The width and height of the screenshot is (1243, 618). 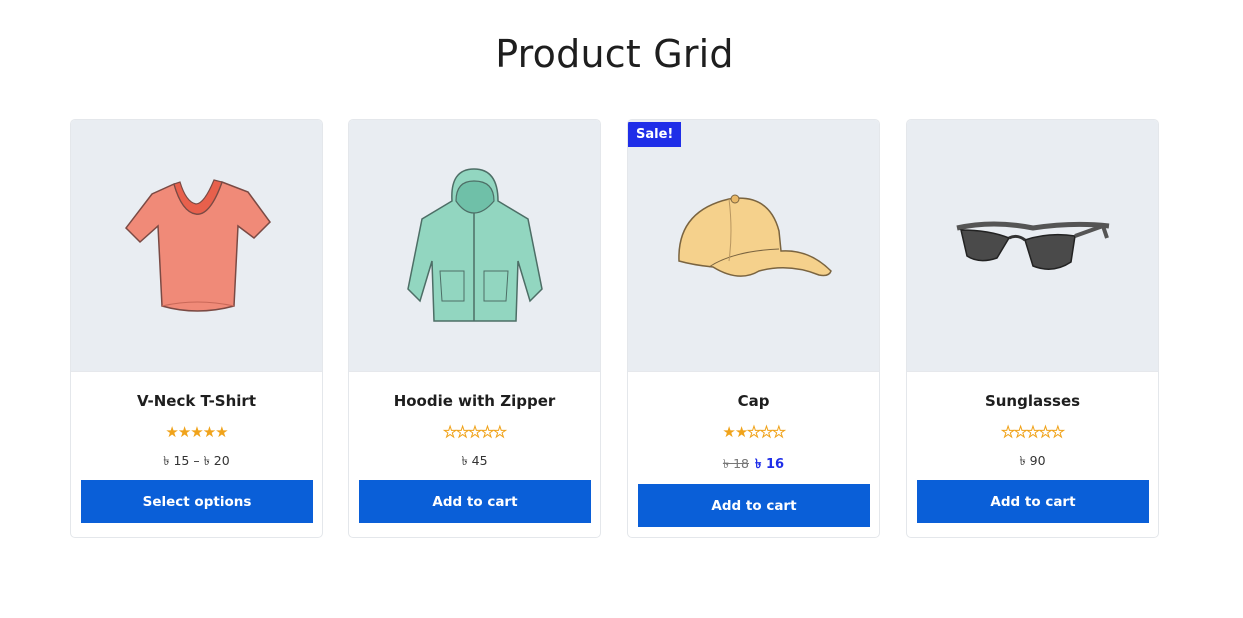 I want to click on product-price: ৳ 90, so click(x=1032, y=460).